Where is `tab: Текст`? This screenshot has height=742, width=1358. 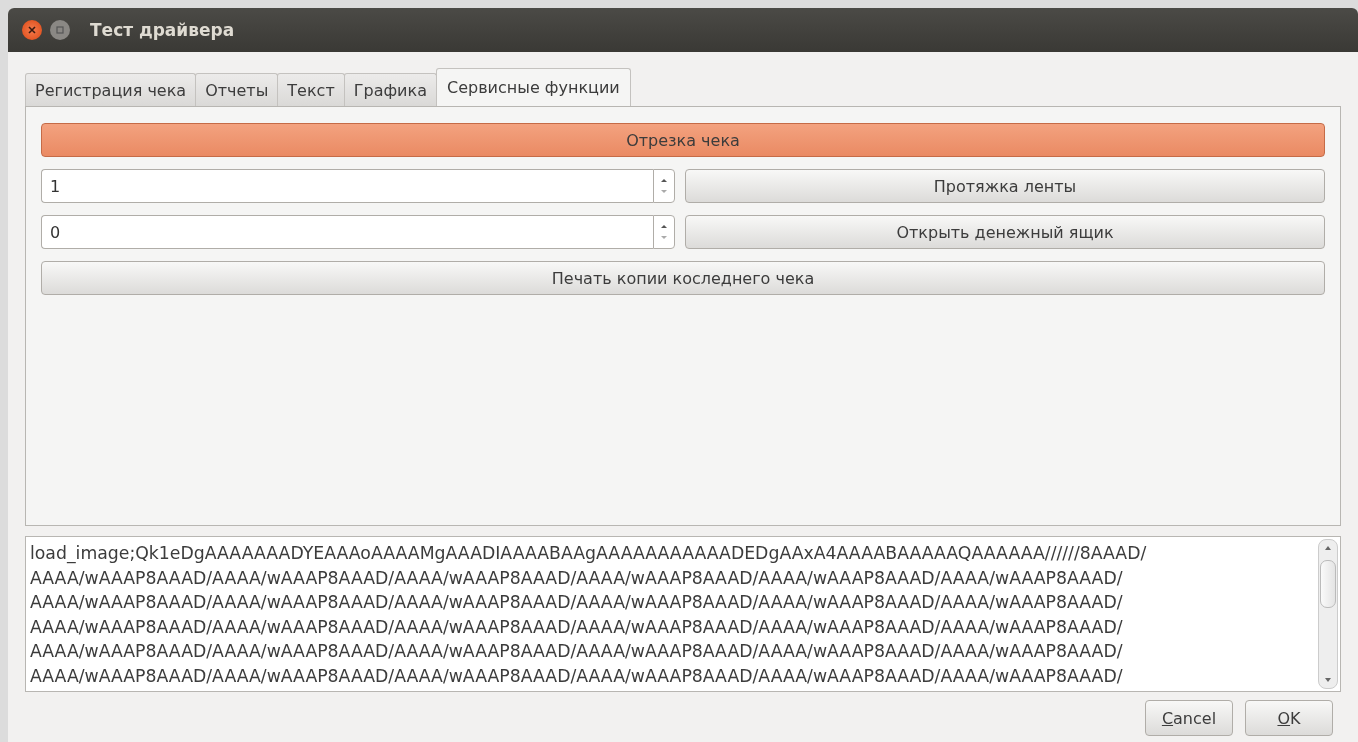 tab: Текст is located at coordinates (311, 89).